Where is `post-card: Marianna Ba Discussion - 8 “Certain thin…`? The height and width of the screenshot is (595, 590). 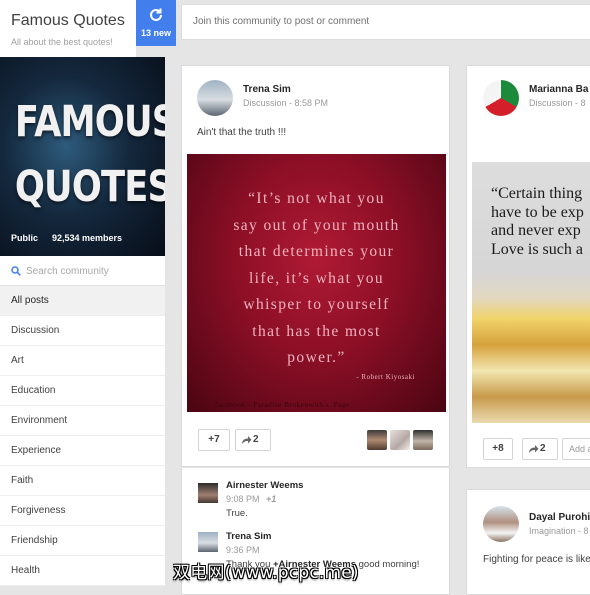 post-card: Marianna Ba Discussion - 8 “Certain thin… is located at coordinates (528, 266).